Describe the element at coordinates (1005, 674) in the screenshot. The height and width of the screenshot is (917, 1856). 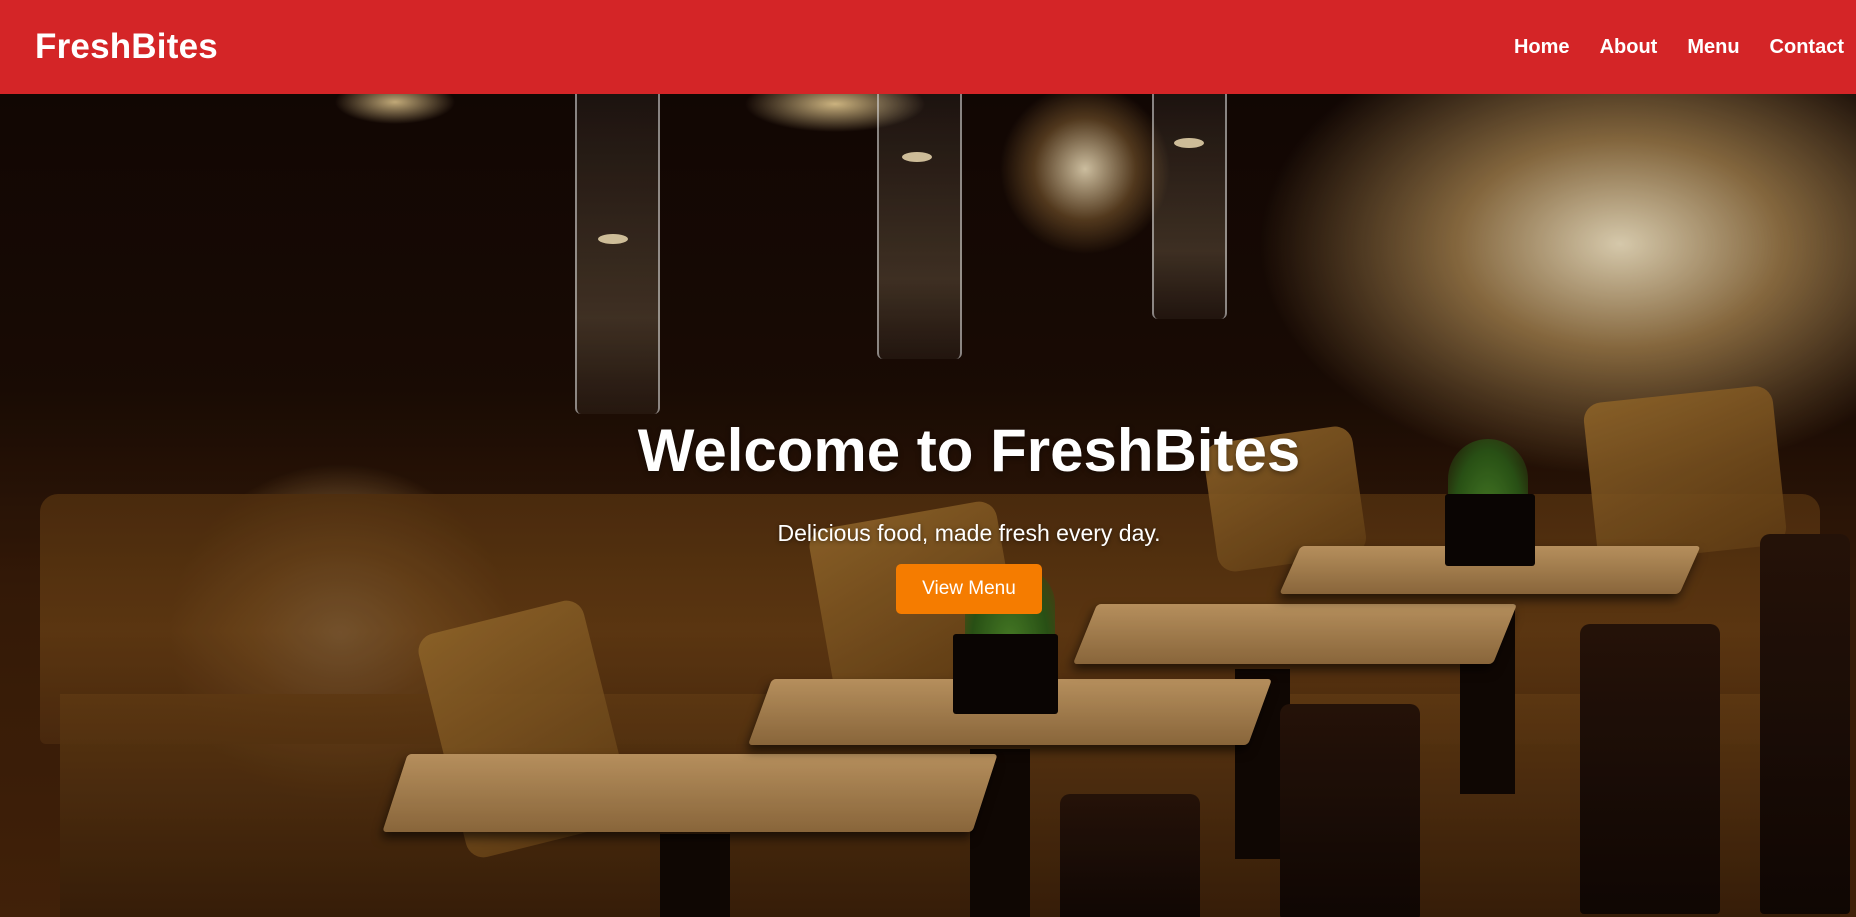
I see `planter` at that location.